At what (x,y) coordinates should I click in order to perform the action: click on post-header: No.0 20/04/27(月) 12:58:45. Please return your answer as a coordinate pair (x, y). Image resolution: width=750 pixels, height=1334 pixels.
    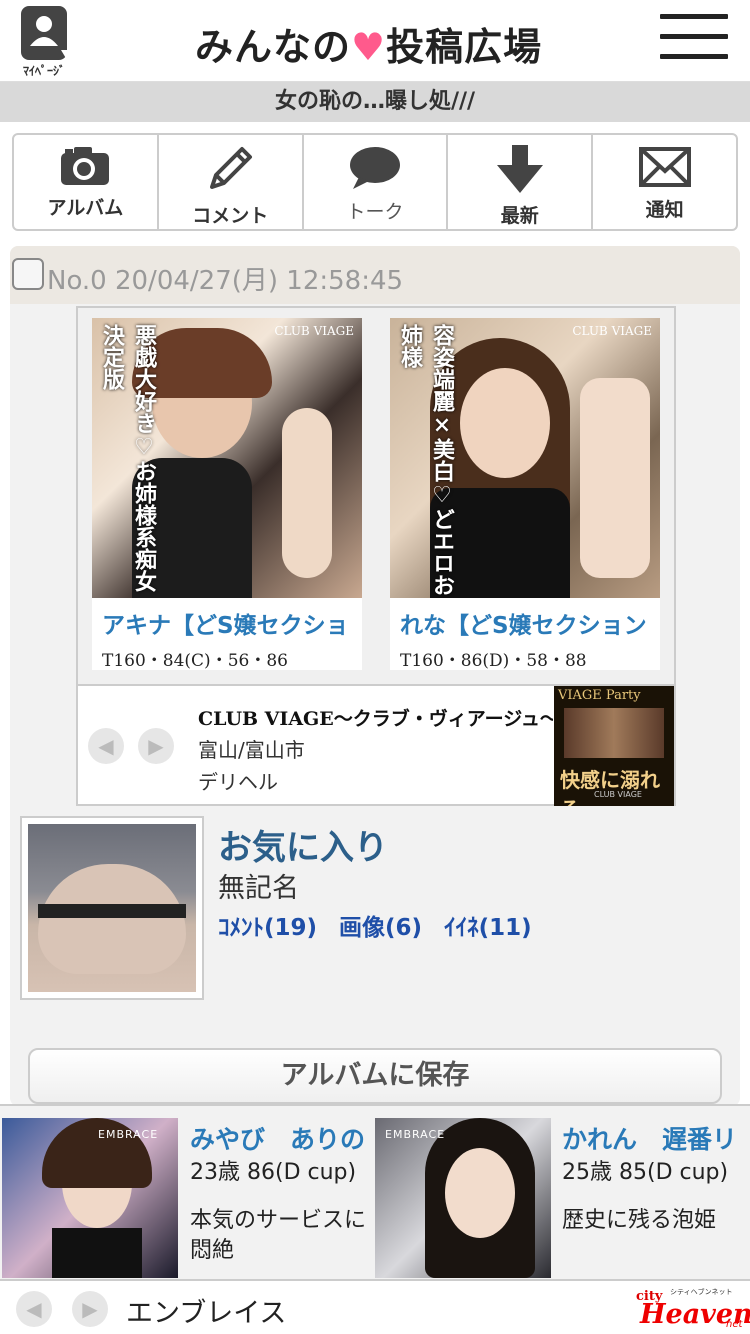
    Looking at the image, I should click on (375, 275).